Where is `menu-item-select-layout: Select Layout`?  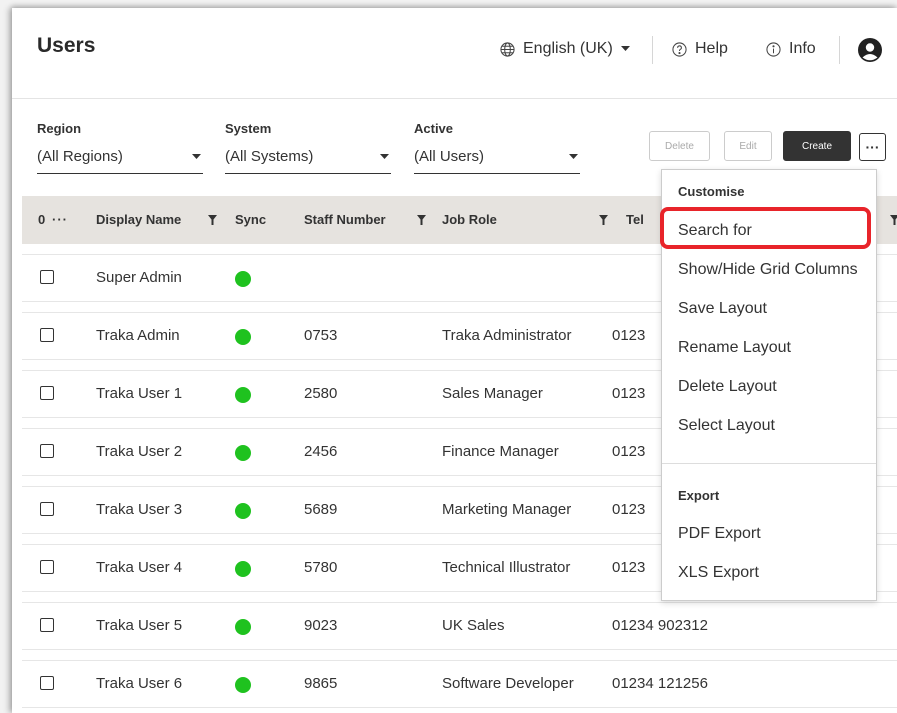 menu-item-select-layout: Select Layout is located at coordinates (726, 426).